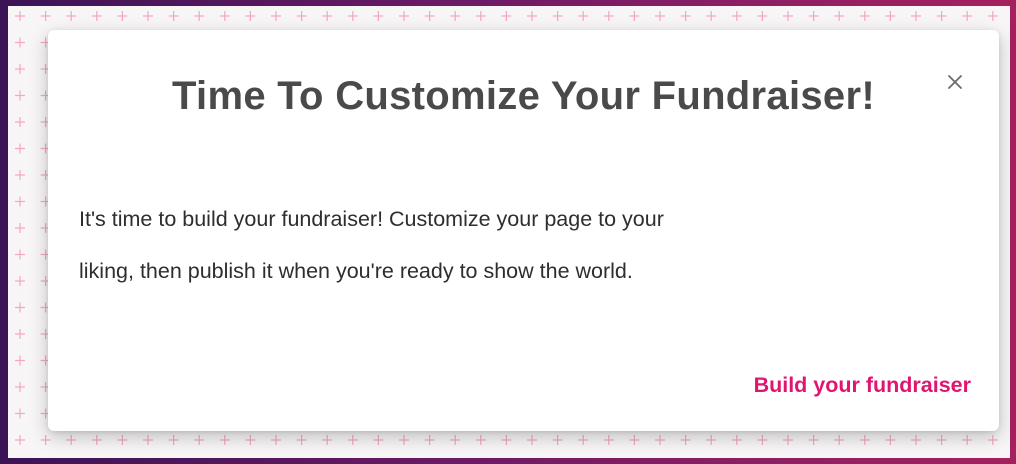 The height and width of the screenshot is (464, 1016). I want to click on build-fundraiser-link: Build your fundraiser, so click(862, 385).